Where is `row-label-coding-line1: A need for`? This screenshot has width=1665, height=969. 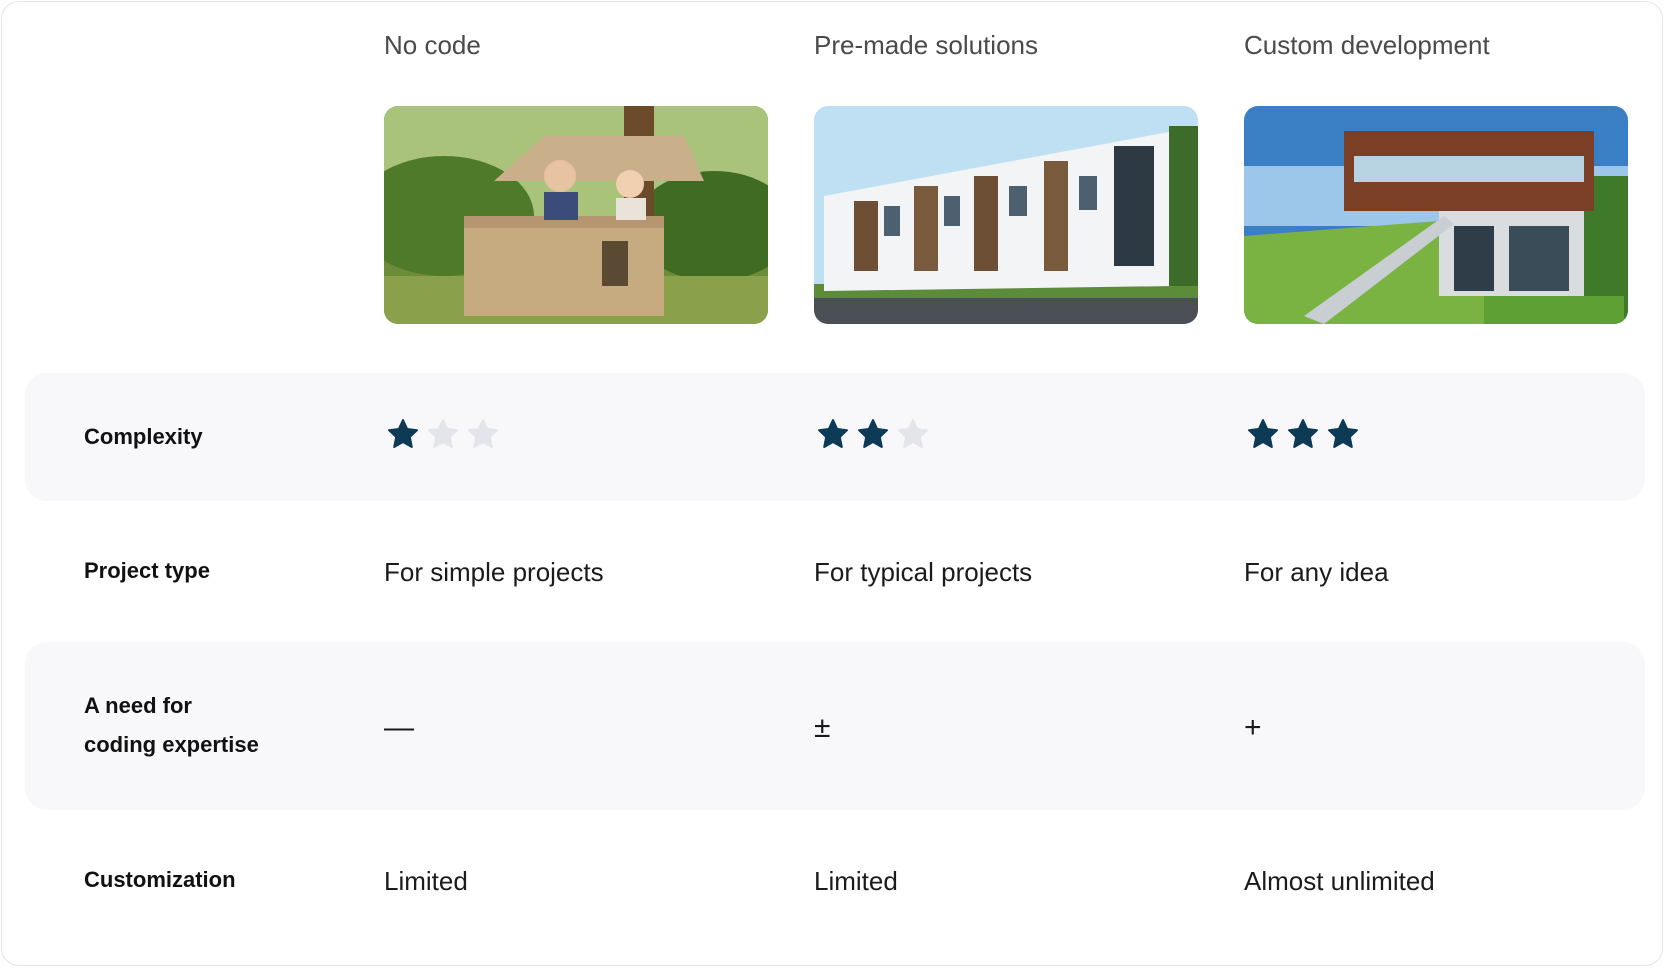 row-label-coding-line1: A need for is located at coordinates (138, 705).